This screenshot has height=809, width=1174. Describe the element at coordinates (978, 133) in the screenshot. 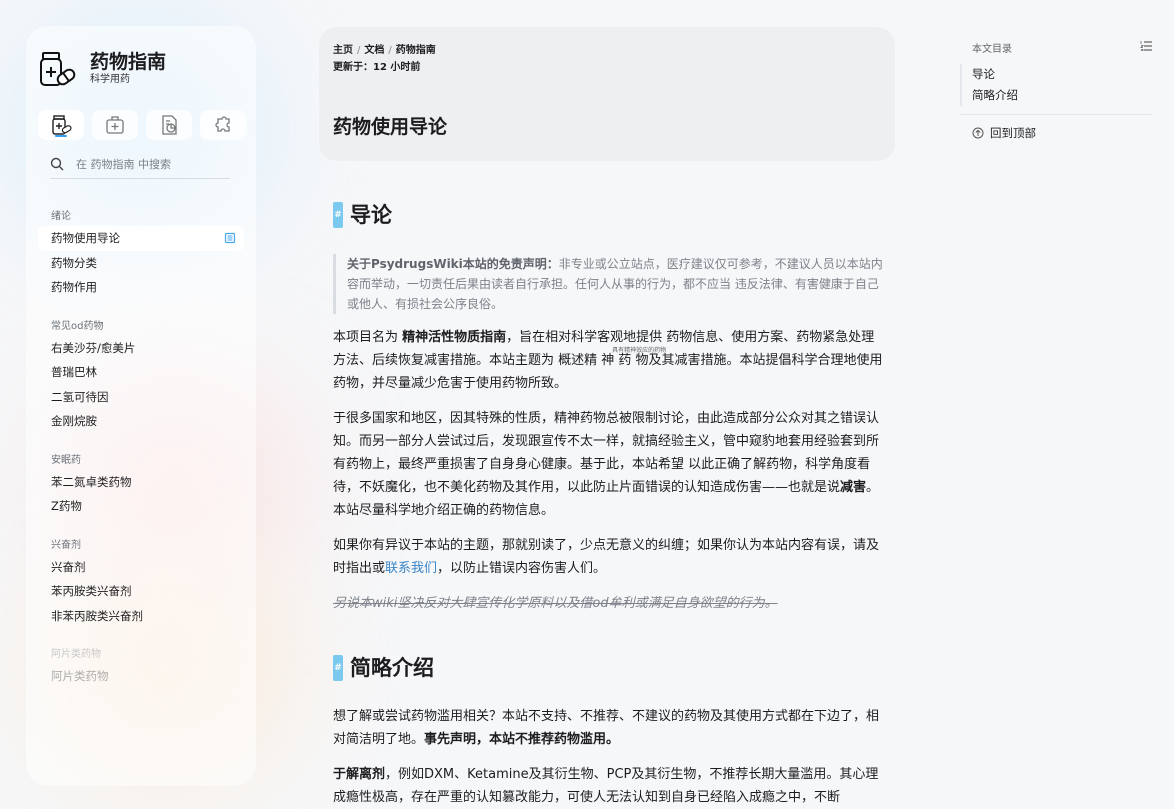

I see `arrow-up-circle-icon` at that location.